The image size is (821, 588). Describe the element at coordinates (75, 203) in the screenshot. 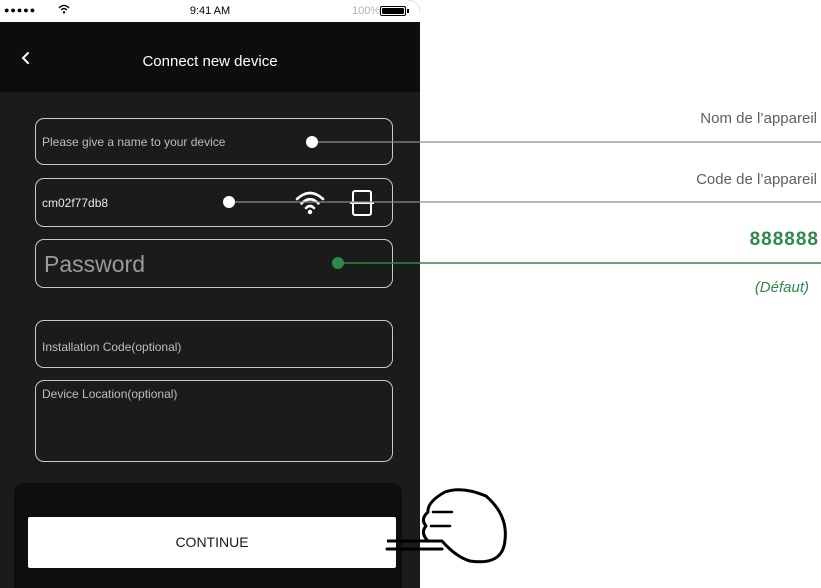

I see `device-code-value: cm02f77db8` at that location.